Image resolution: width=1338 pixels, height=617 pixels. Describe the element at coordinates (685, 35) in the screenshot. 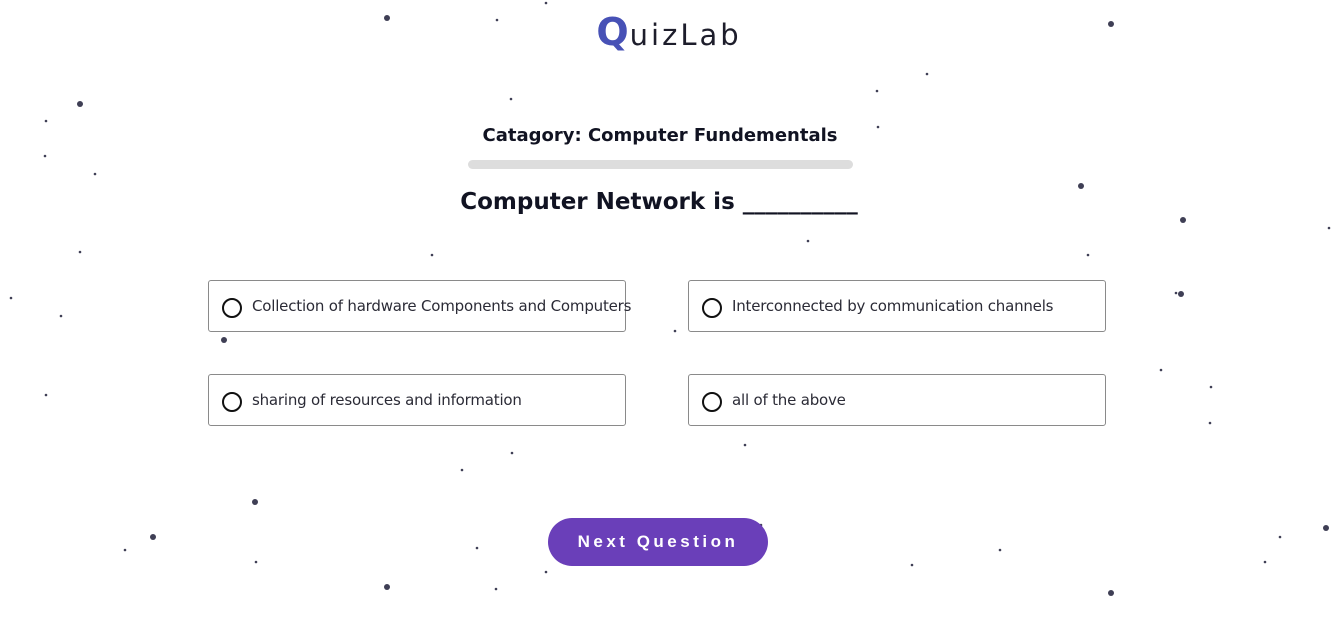

I see `logo-text: uizLab` at that location.